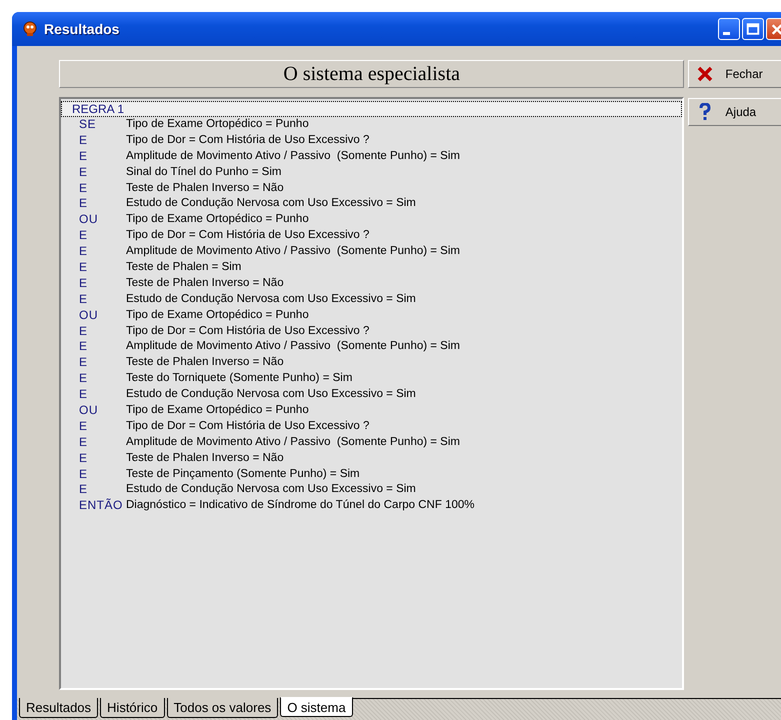 This screenshot has height=720, width=781. What do you see at coordinates (729, 29) in the screenshot?
I see `minimize-button` at bounding box center [729, 29].